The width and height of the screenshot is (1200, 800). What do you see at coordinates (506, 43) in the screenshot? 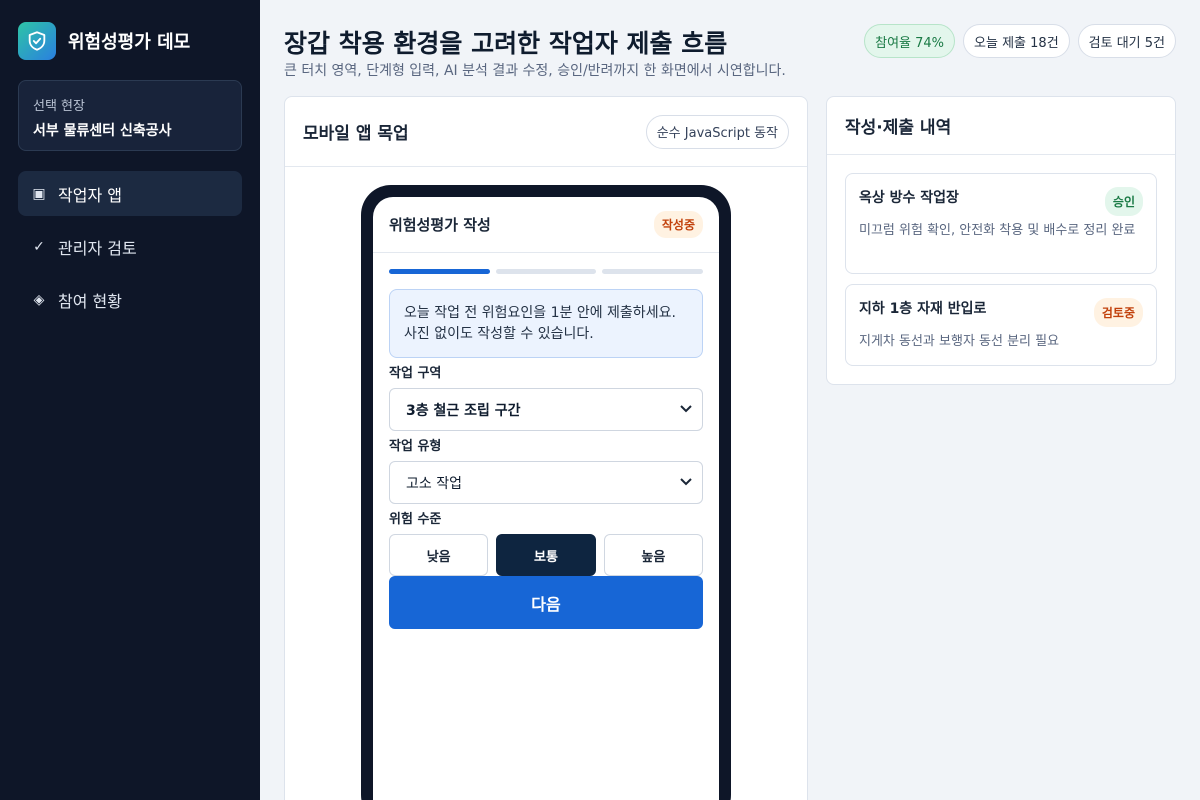
I see `page-title: 장갑 착용 환경을 고려한 작업자 제출 흐름` at bounding box center [506, 43].